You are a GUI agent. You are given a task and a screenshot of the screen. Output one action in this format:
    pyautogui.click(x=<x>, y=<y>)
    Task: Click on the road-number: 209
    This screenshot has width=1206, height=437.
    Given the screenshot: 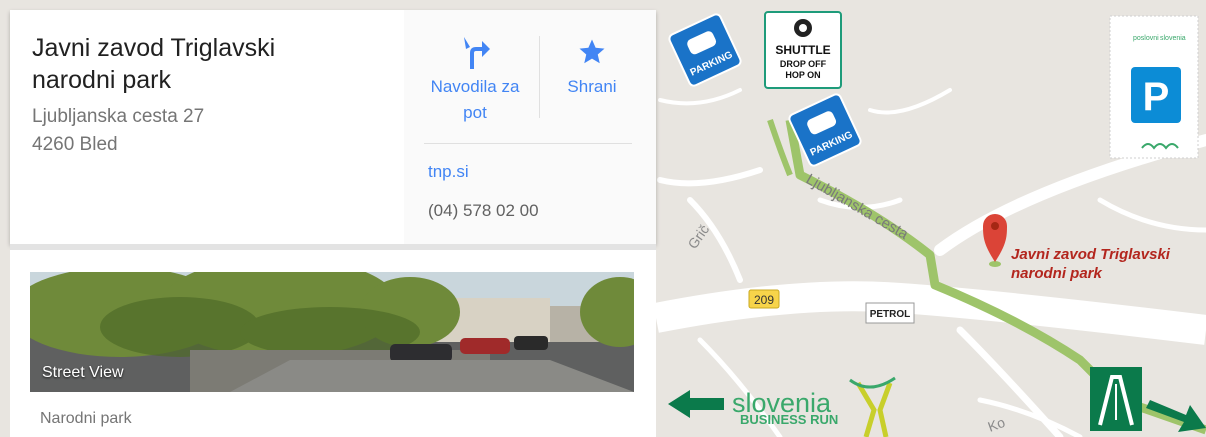 What is the action you would take?
    pyautogui.click(x=764, y=300)
    